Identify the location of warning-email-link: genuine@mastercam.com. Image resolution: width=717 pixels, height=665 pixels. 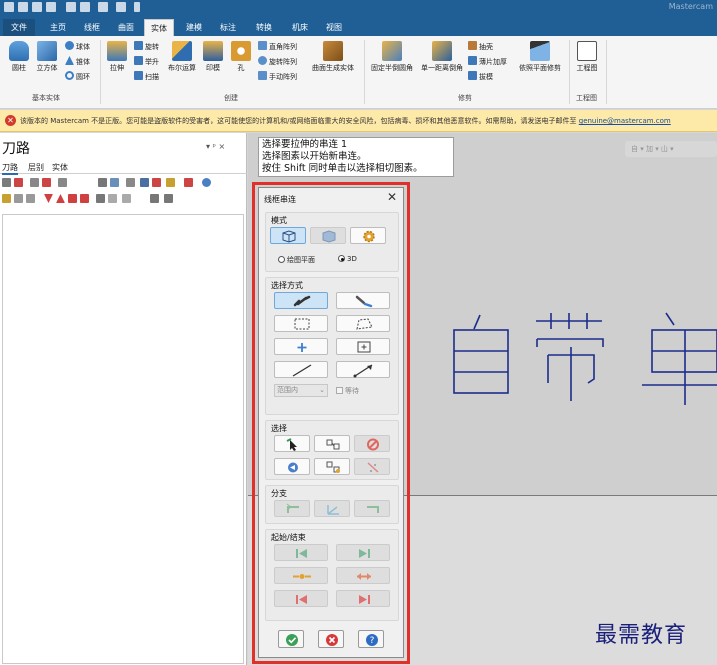
(625, 121).